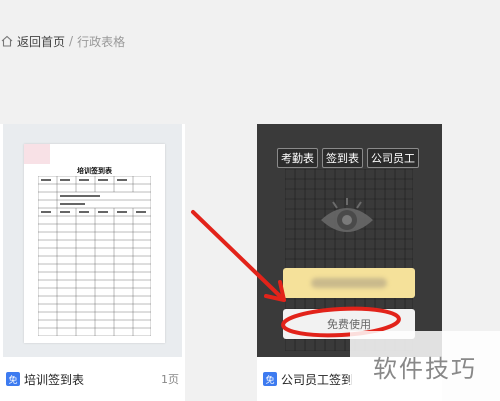 Image resolution: width=500 pixels, height=401 pixels. What do you see at coordinates (297, 158) in the screenshot?
I see `tag-attendance: 考勤表` at bounding box center [297, 158].